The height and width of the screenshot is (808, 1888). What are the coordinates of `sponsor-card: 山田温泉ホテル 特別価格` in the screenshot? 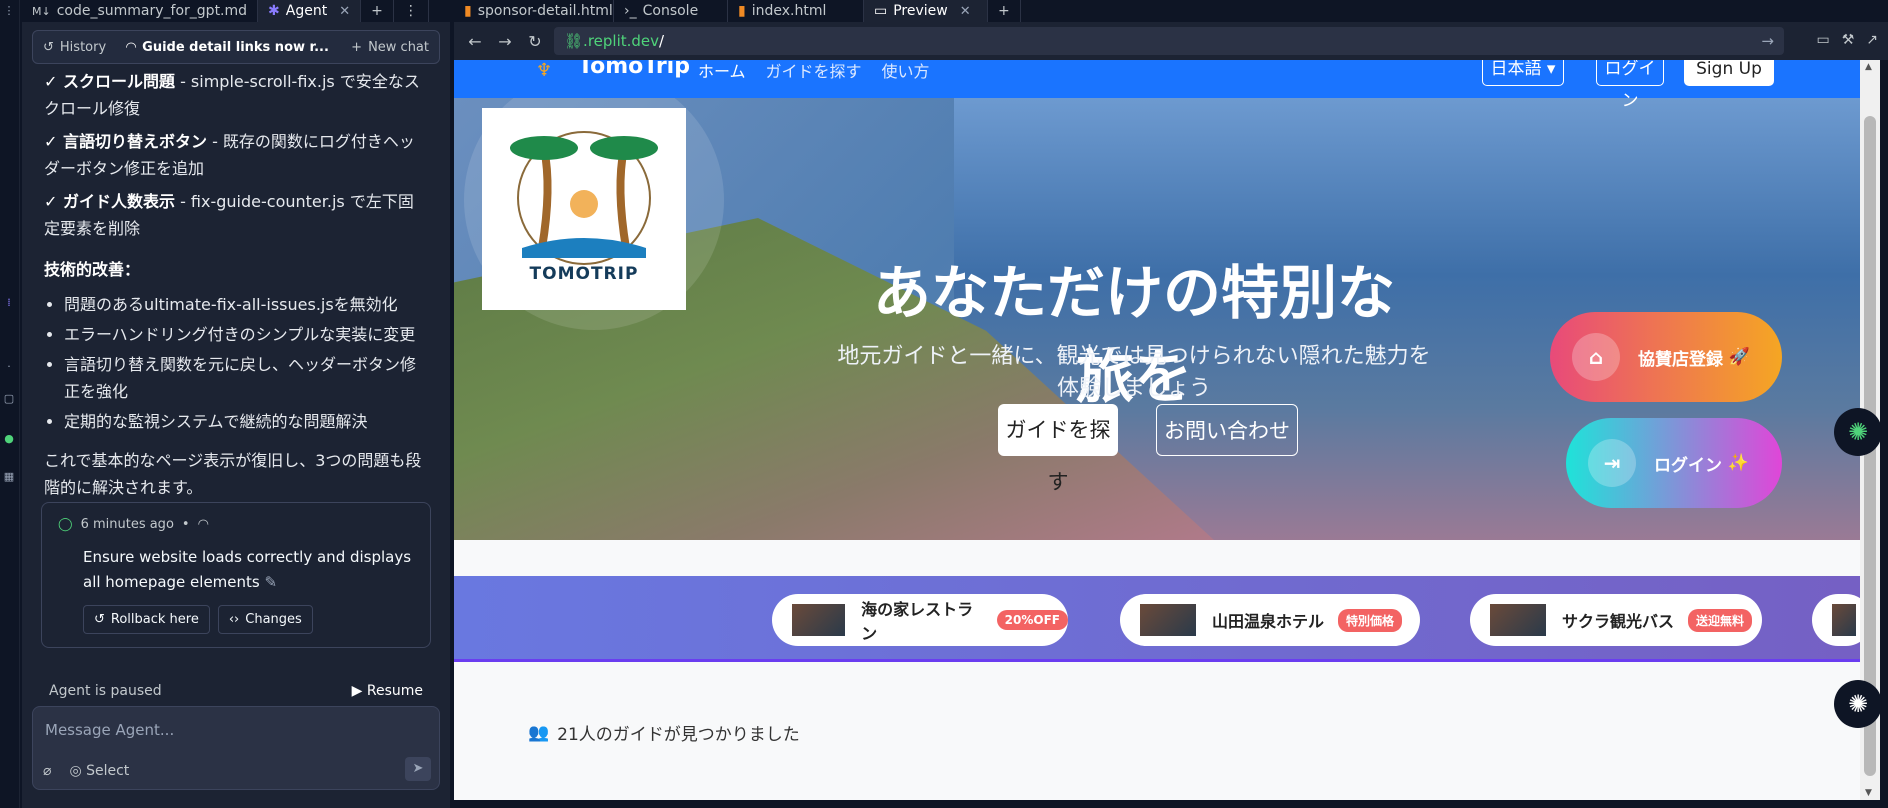 It's located at (1270, 620).